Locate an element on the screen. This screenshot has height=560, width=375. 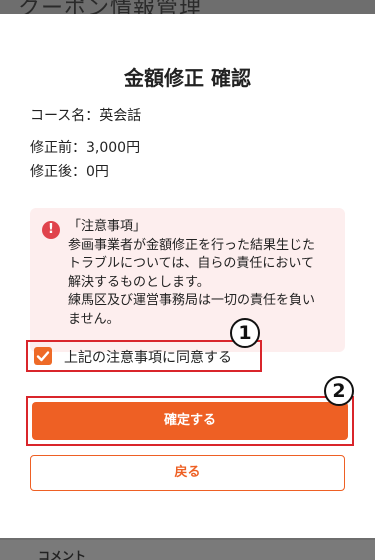
notice-line: 解決するものとします。 is located at coordinates (139, 282).